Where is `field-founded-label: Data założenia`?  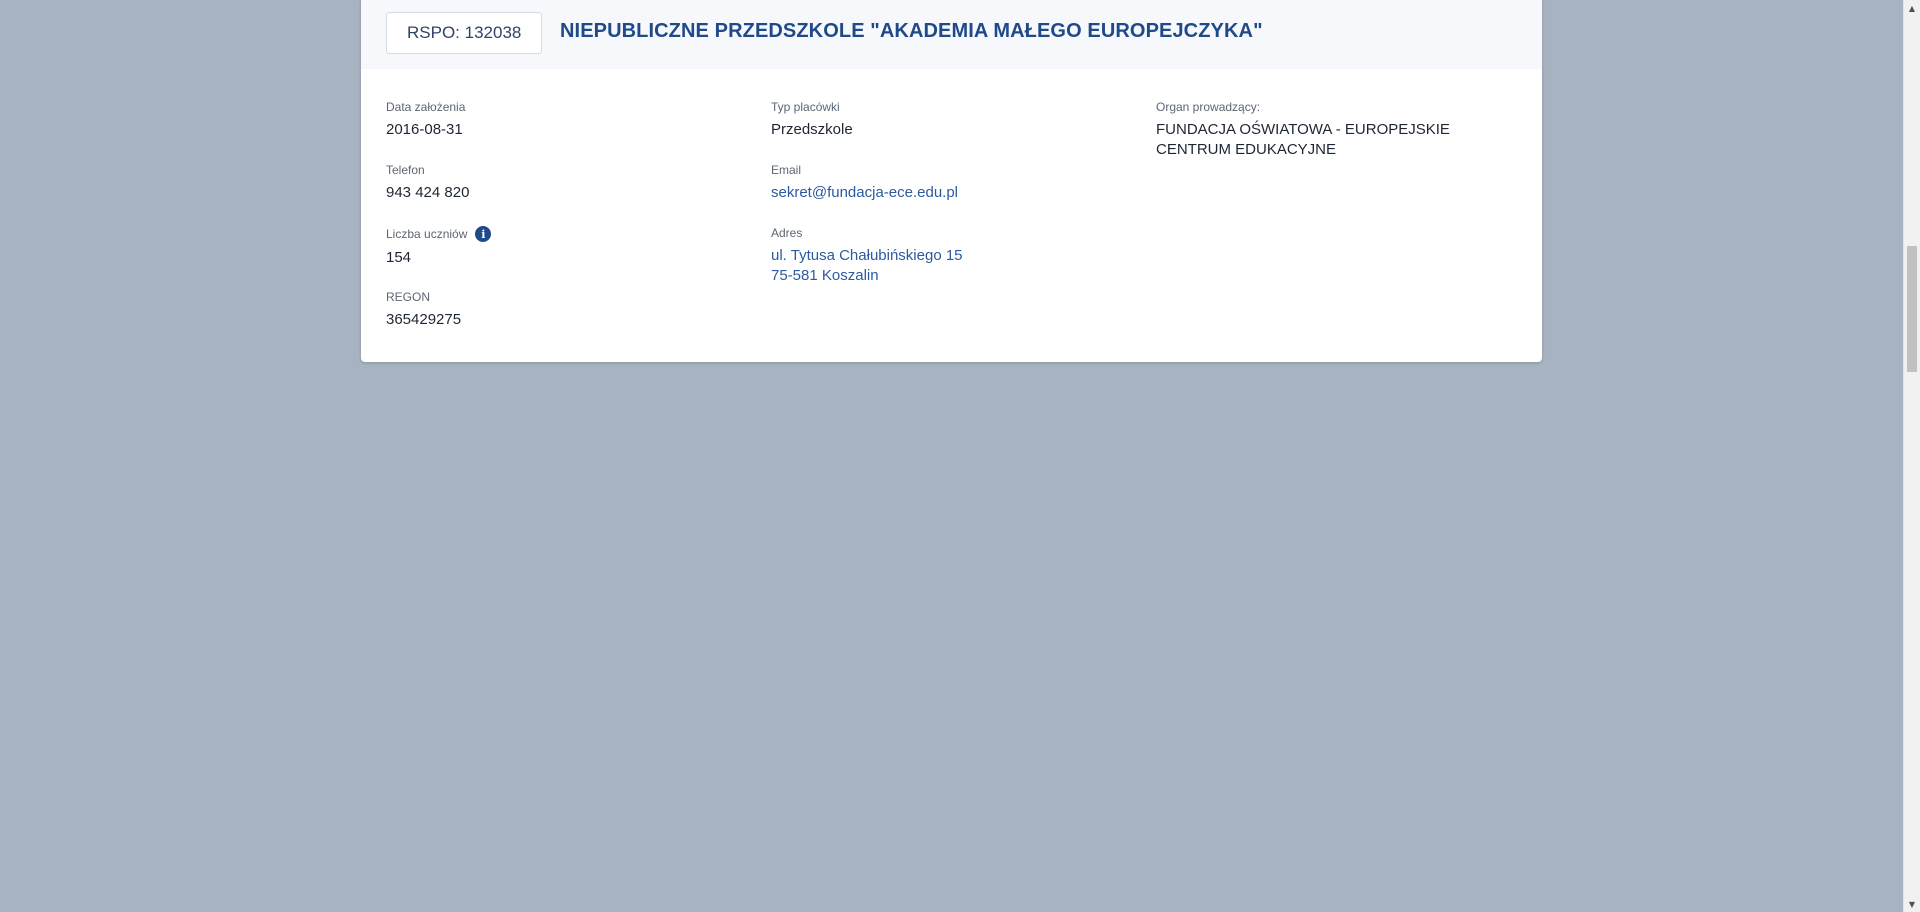 field-founded-label: Data założenia is located at coordinates (426, 107).